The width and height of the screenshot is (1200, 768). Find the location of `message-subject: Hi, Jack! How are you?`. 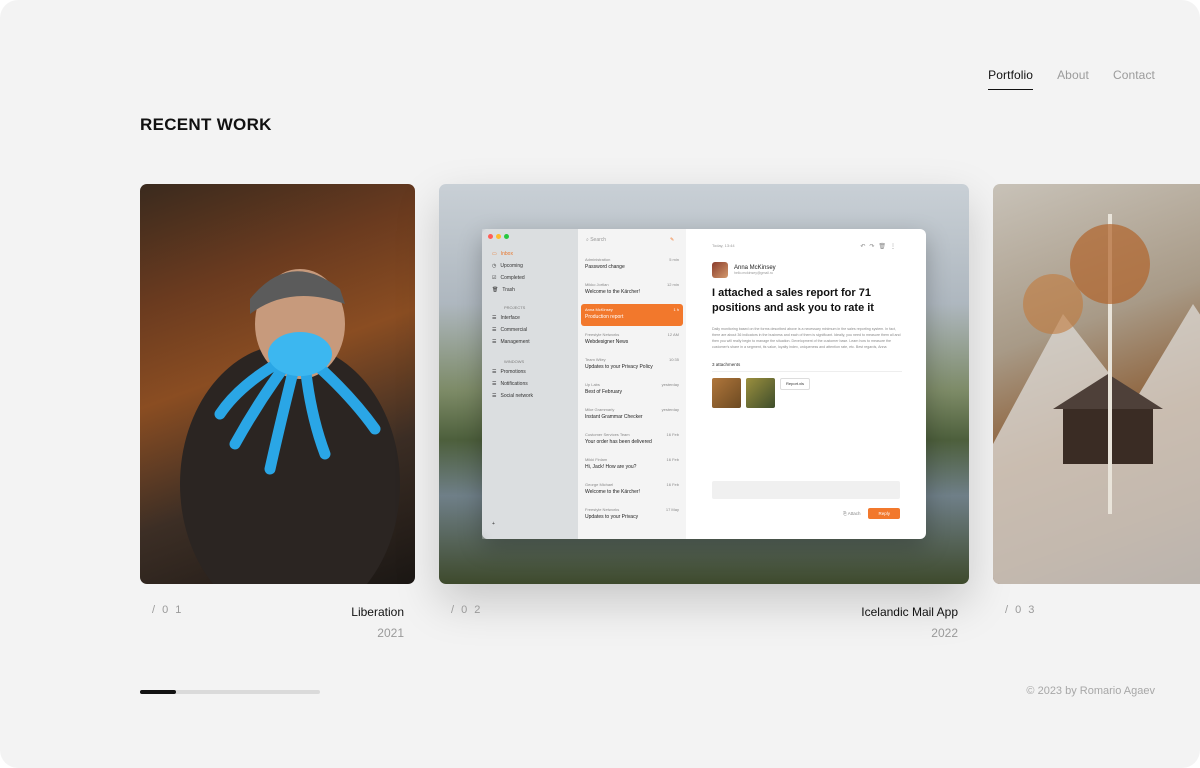

message-subject: Hi, Jack! How are you? is located at coordinates (611, 467).